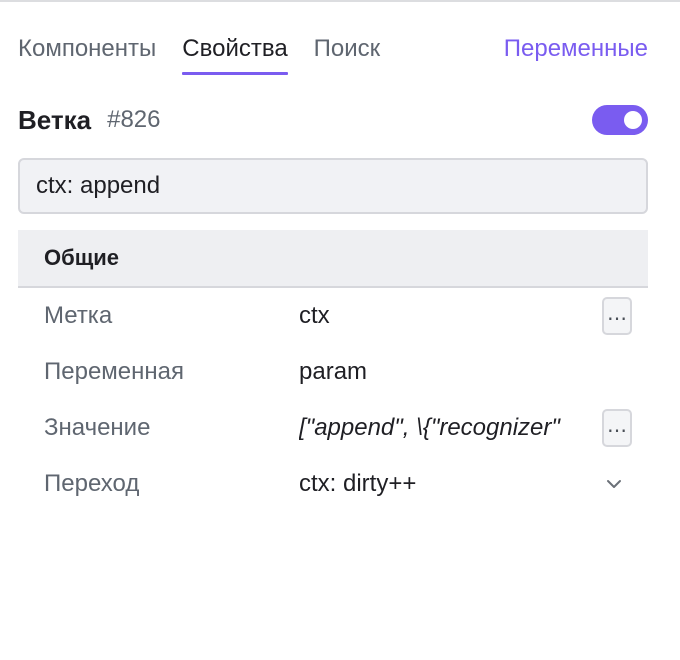 This screenshot has height=660, width=680. I want to click on tab-components: Компоненты, so click(87, 49).